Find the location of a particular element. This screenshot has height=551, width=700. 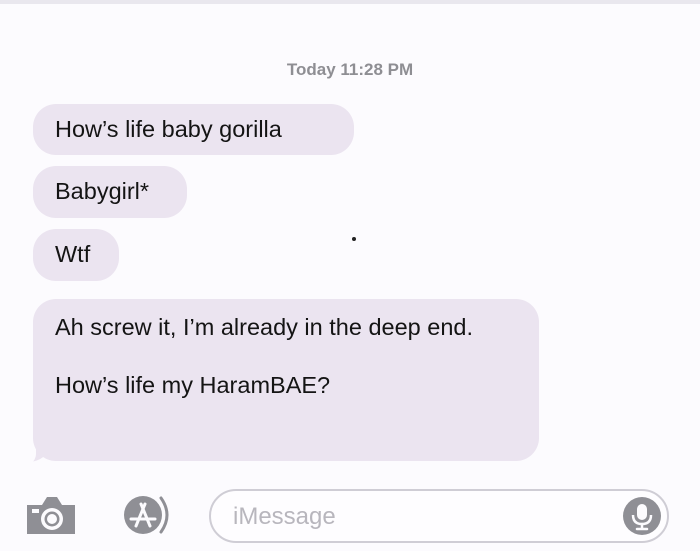

message-bubble: Wtf is located at coordinates (76, 255).